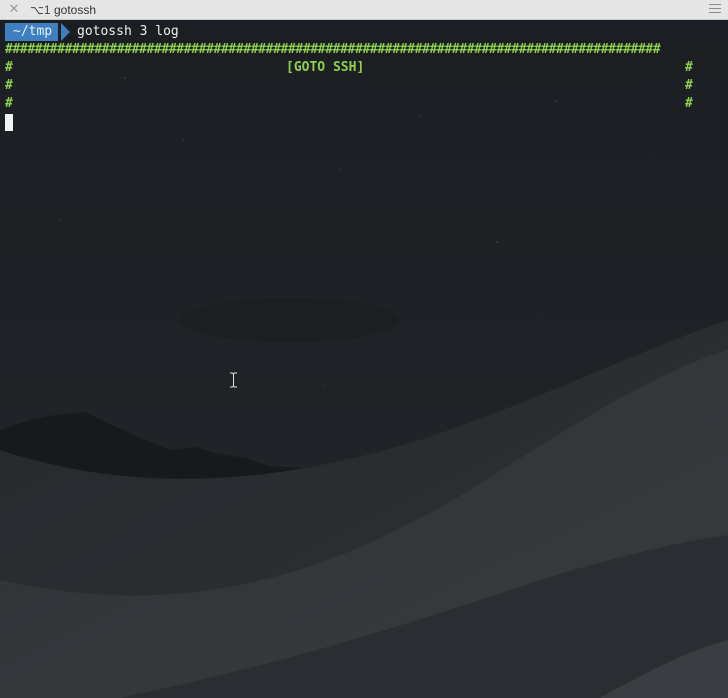 The width and height of the screenshot is (728, 698). I want to click on prompt-directory: ~/tmp, so click(32, 32).